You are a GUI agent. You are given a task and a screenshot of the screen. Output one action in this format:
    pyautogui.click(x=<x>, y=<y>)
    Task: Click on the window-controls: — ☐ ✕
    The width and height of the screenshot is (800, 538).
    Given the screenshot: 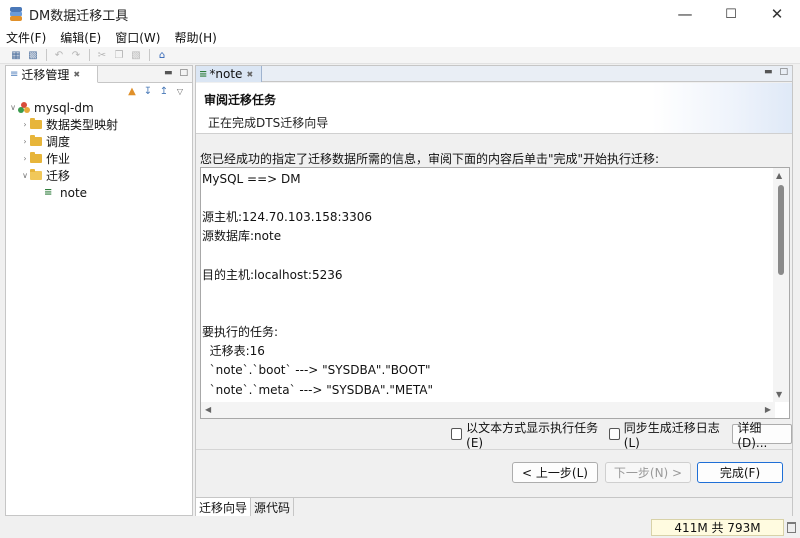 What is the action you would take?
    pyautogui.click(x=731, y=14)
    